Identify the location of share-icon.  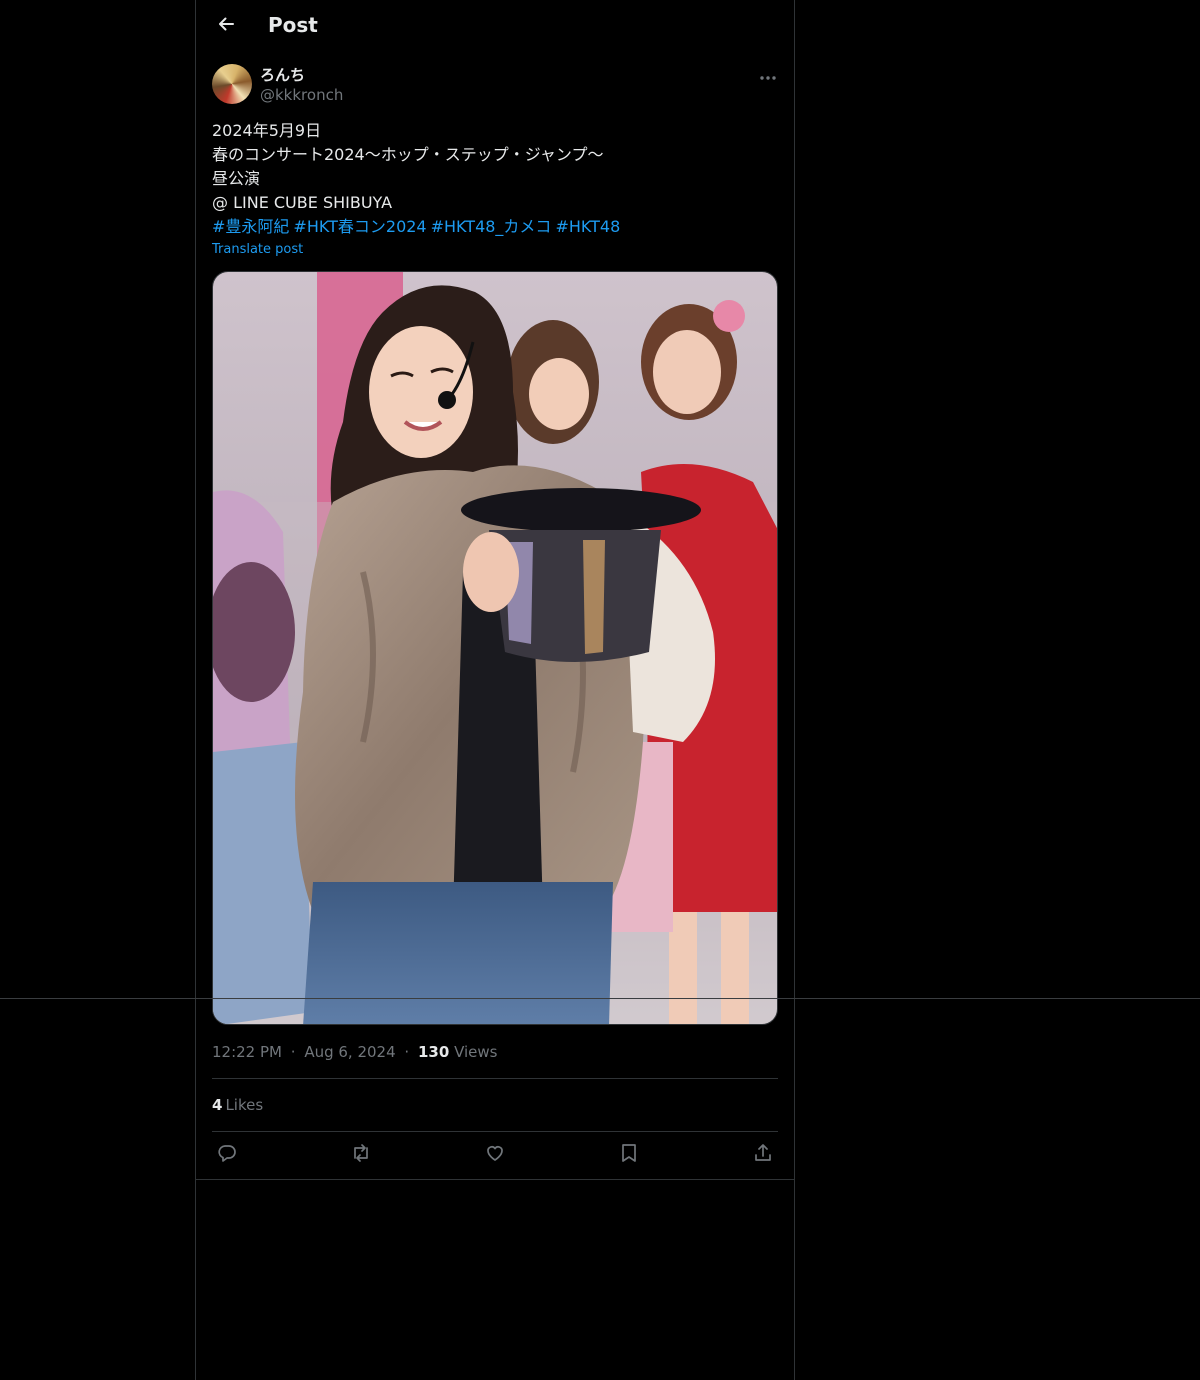
(763, 1155).